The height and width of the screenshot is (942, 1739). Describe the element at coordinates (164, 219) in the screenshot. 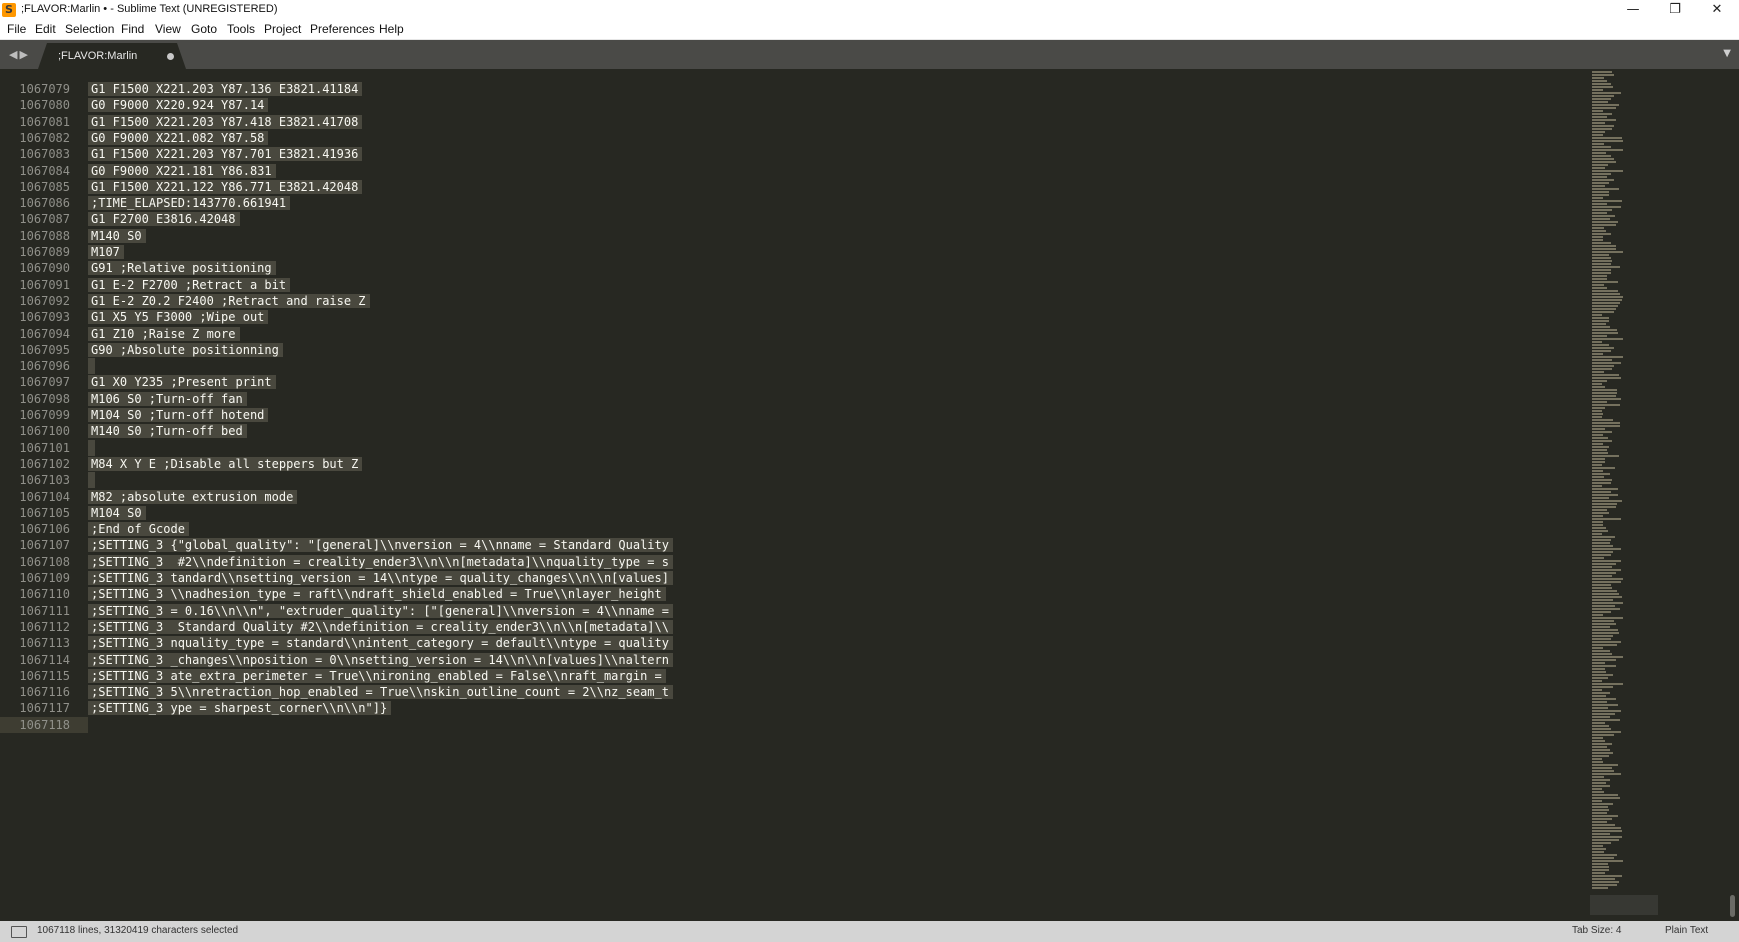

I see `code-line: G1 F2700 E3816.42048` at that location.